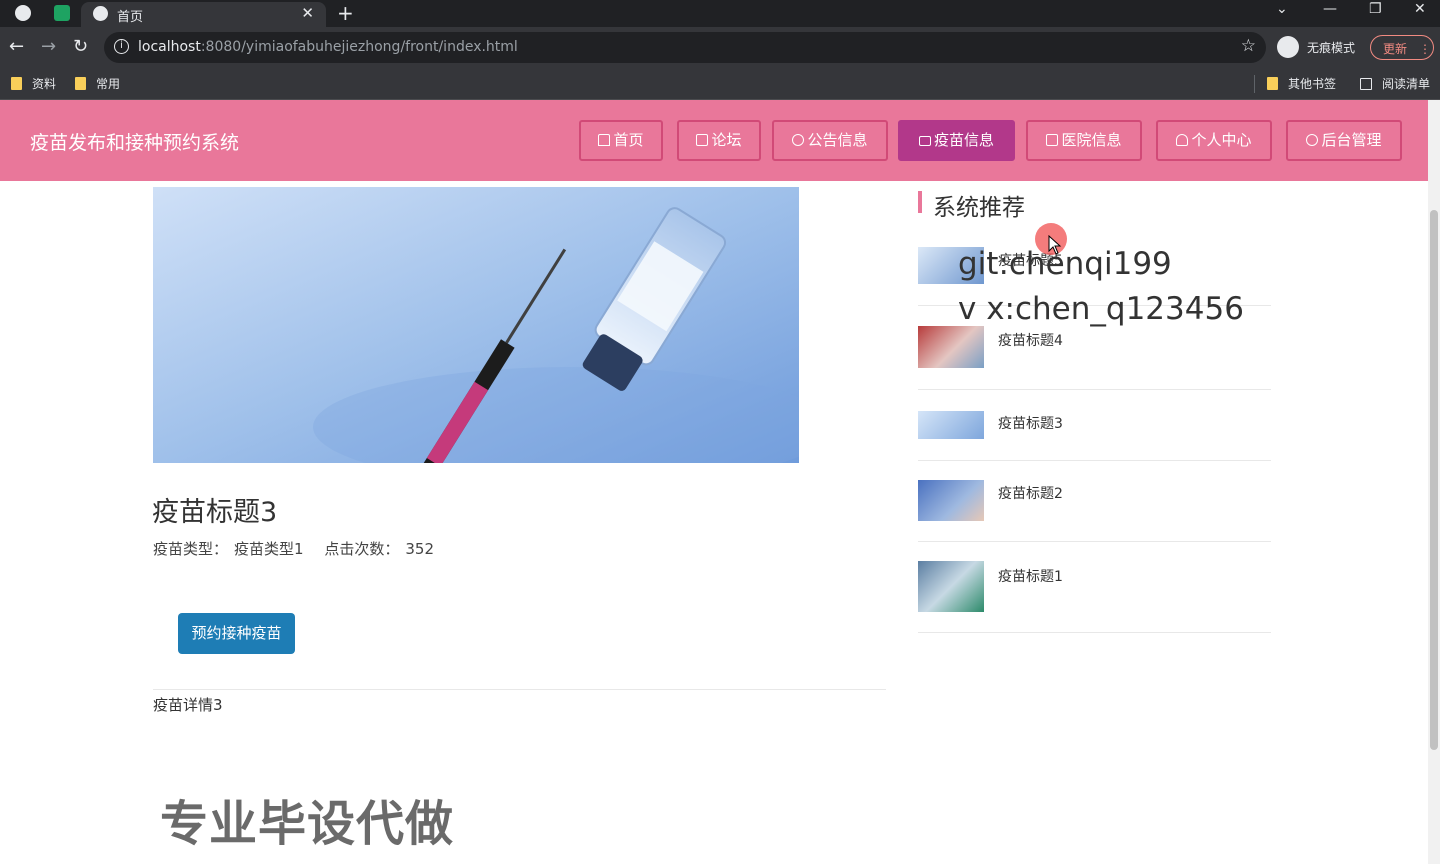  Describe the element at coordinates (1375, 9) in the screenshot. I see `restore-icon: ❐` at that location.